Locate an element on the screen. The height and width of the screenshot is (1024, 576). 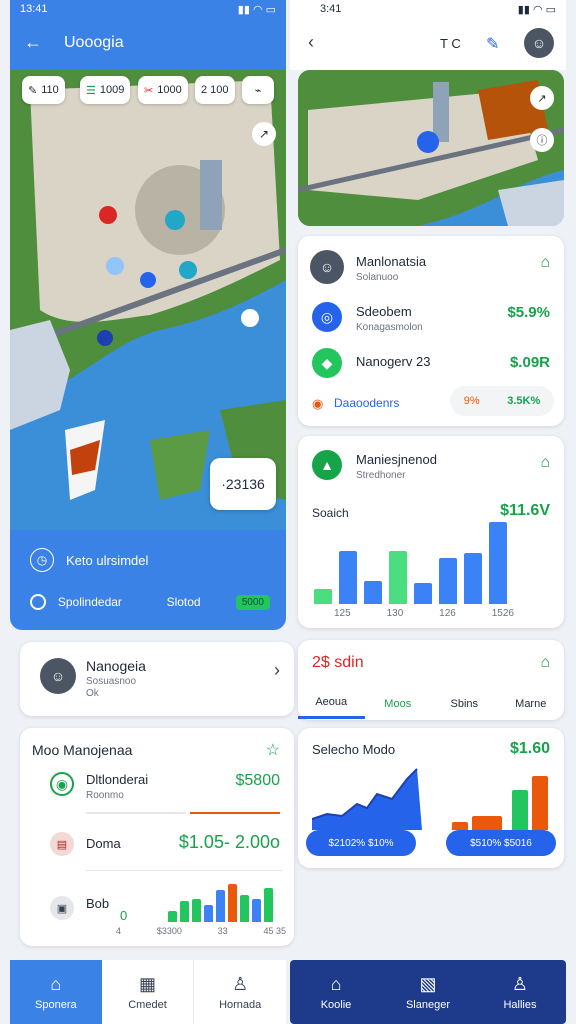
blue-panel: ◷ Keto ulrsimdel Spolindedar Slotod 5000 is located at coordinates (148, 581).